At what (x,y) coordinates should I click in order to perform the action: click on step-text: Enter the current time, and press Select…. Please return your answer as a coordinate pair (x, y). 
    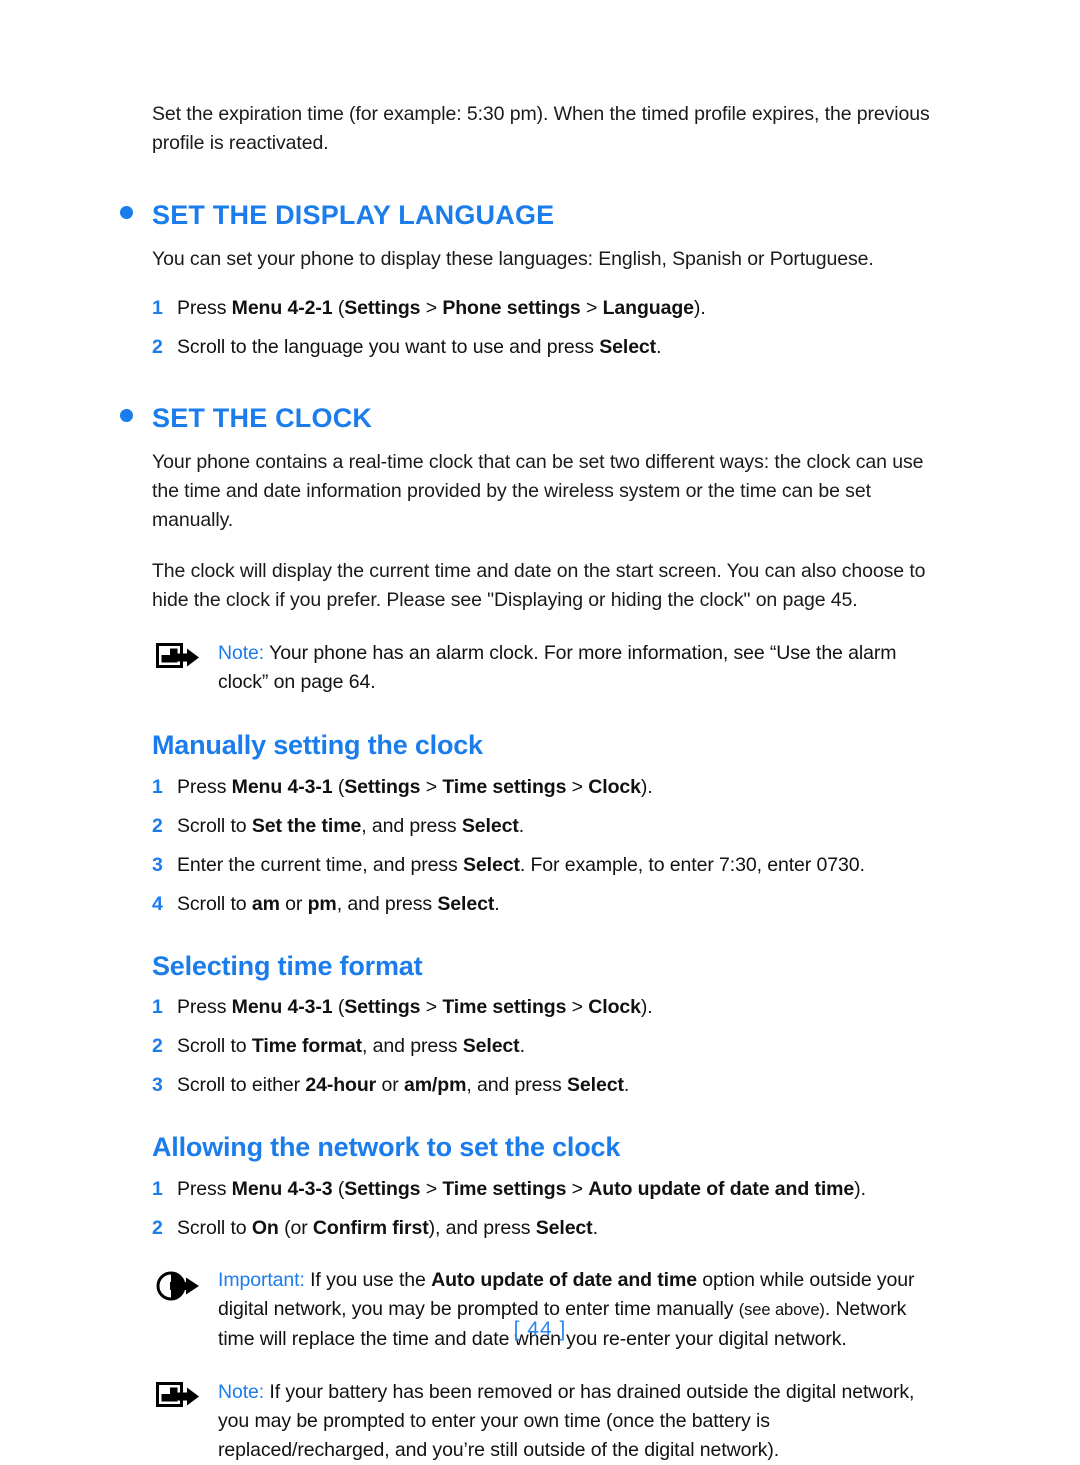
    Looking at the image, I should click on (521, 864).